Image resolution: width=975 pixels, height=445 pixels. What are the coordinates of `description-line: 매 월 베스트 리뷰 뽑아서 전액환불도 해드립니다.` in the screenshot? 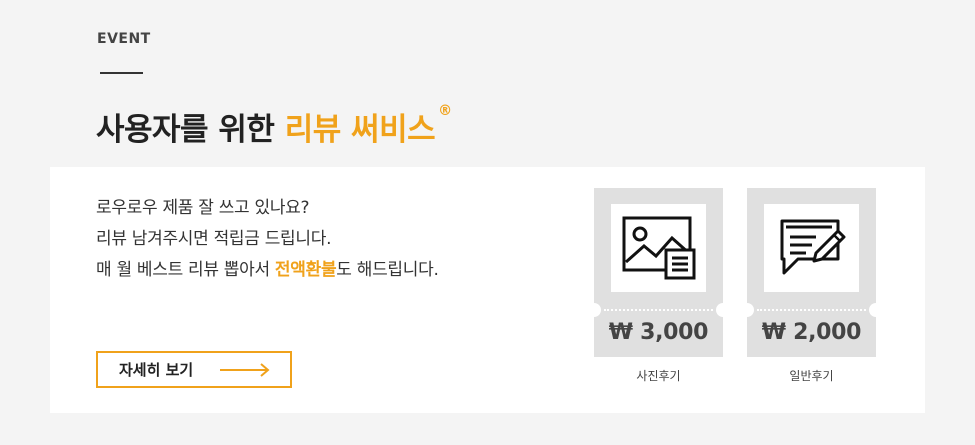 It's located at (267, 270).